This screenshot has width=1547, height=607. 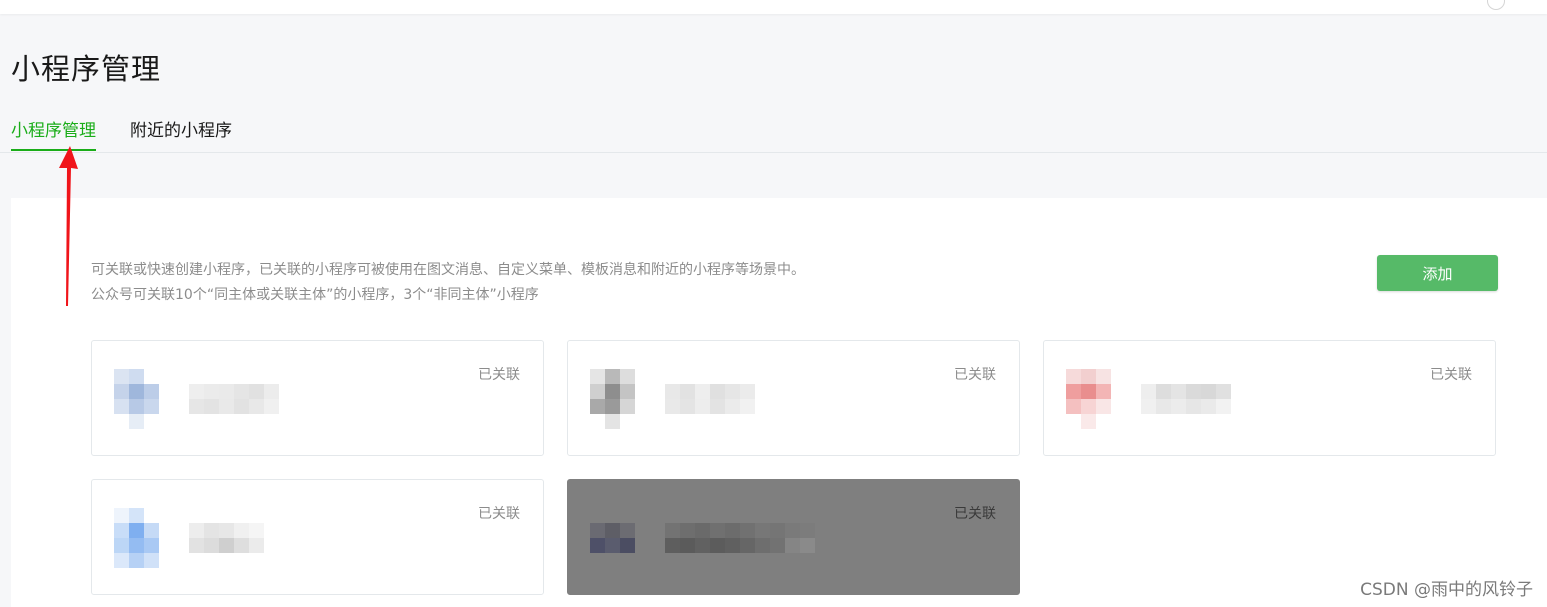 What do you see at coordinates (1496, 5) in the screenshot?
I see `user-avatar` at bounding box center [1496, 5].